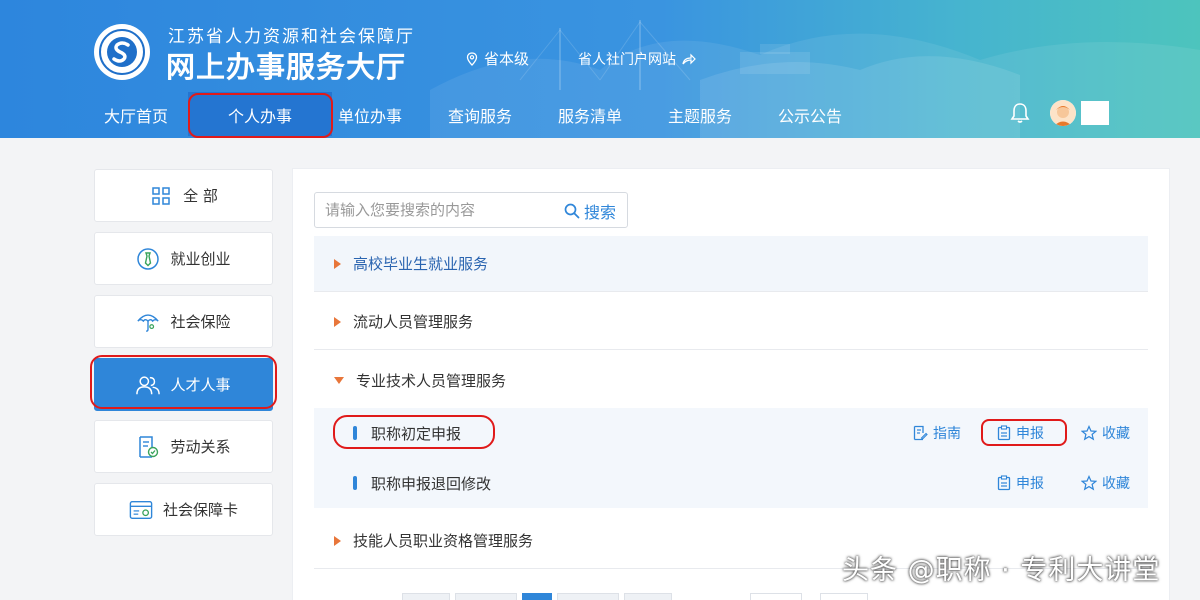 This screenshot has width=1200, height=600. I want to click on people-icon, so click(148, 385).